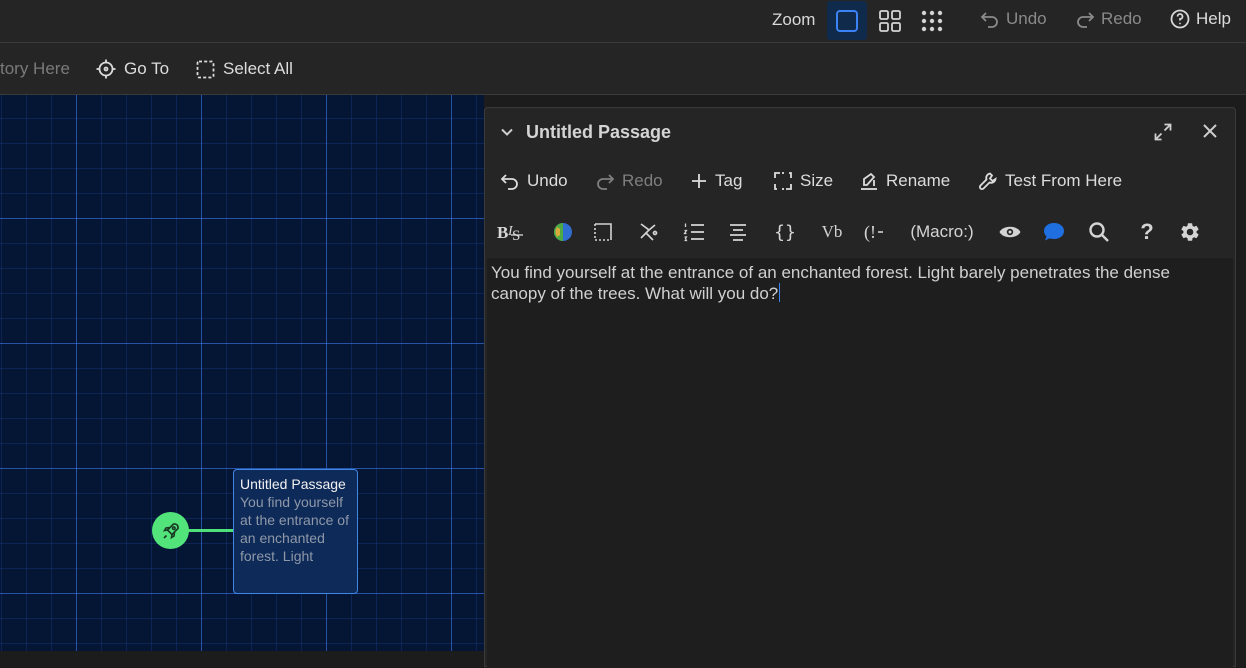 This screenshot has height=668, width=1246. I want to click on help-button: Help, so click(1200, 19).